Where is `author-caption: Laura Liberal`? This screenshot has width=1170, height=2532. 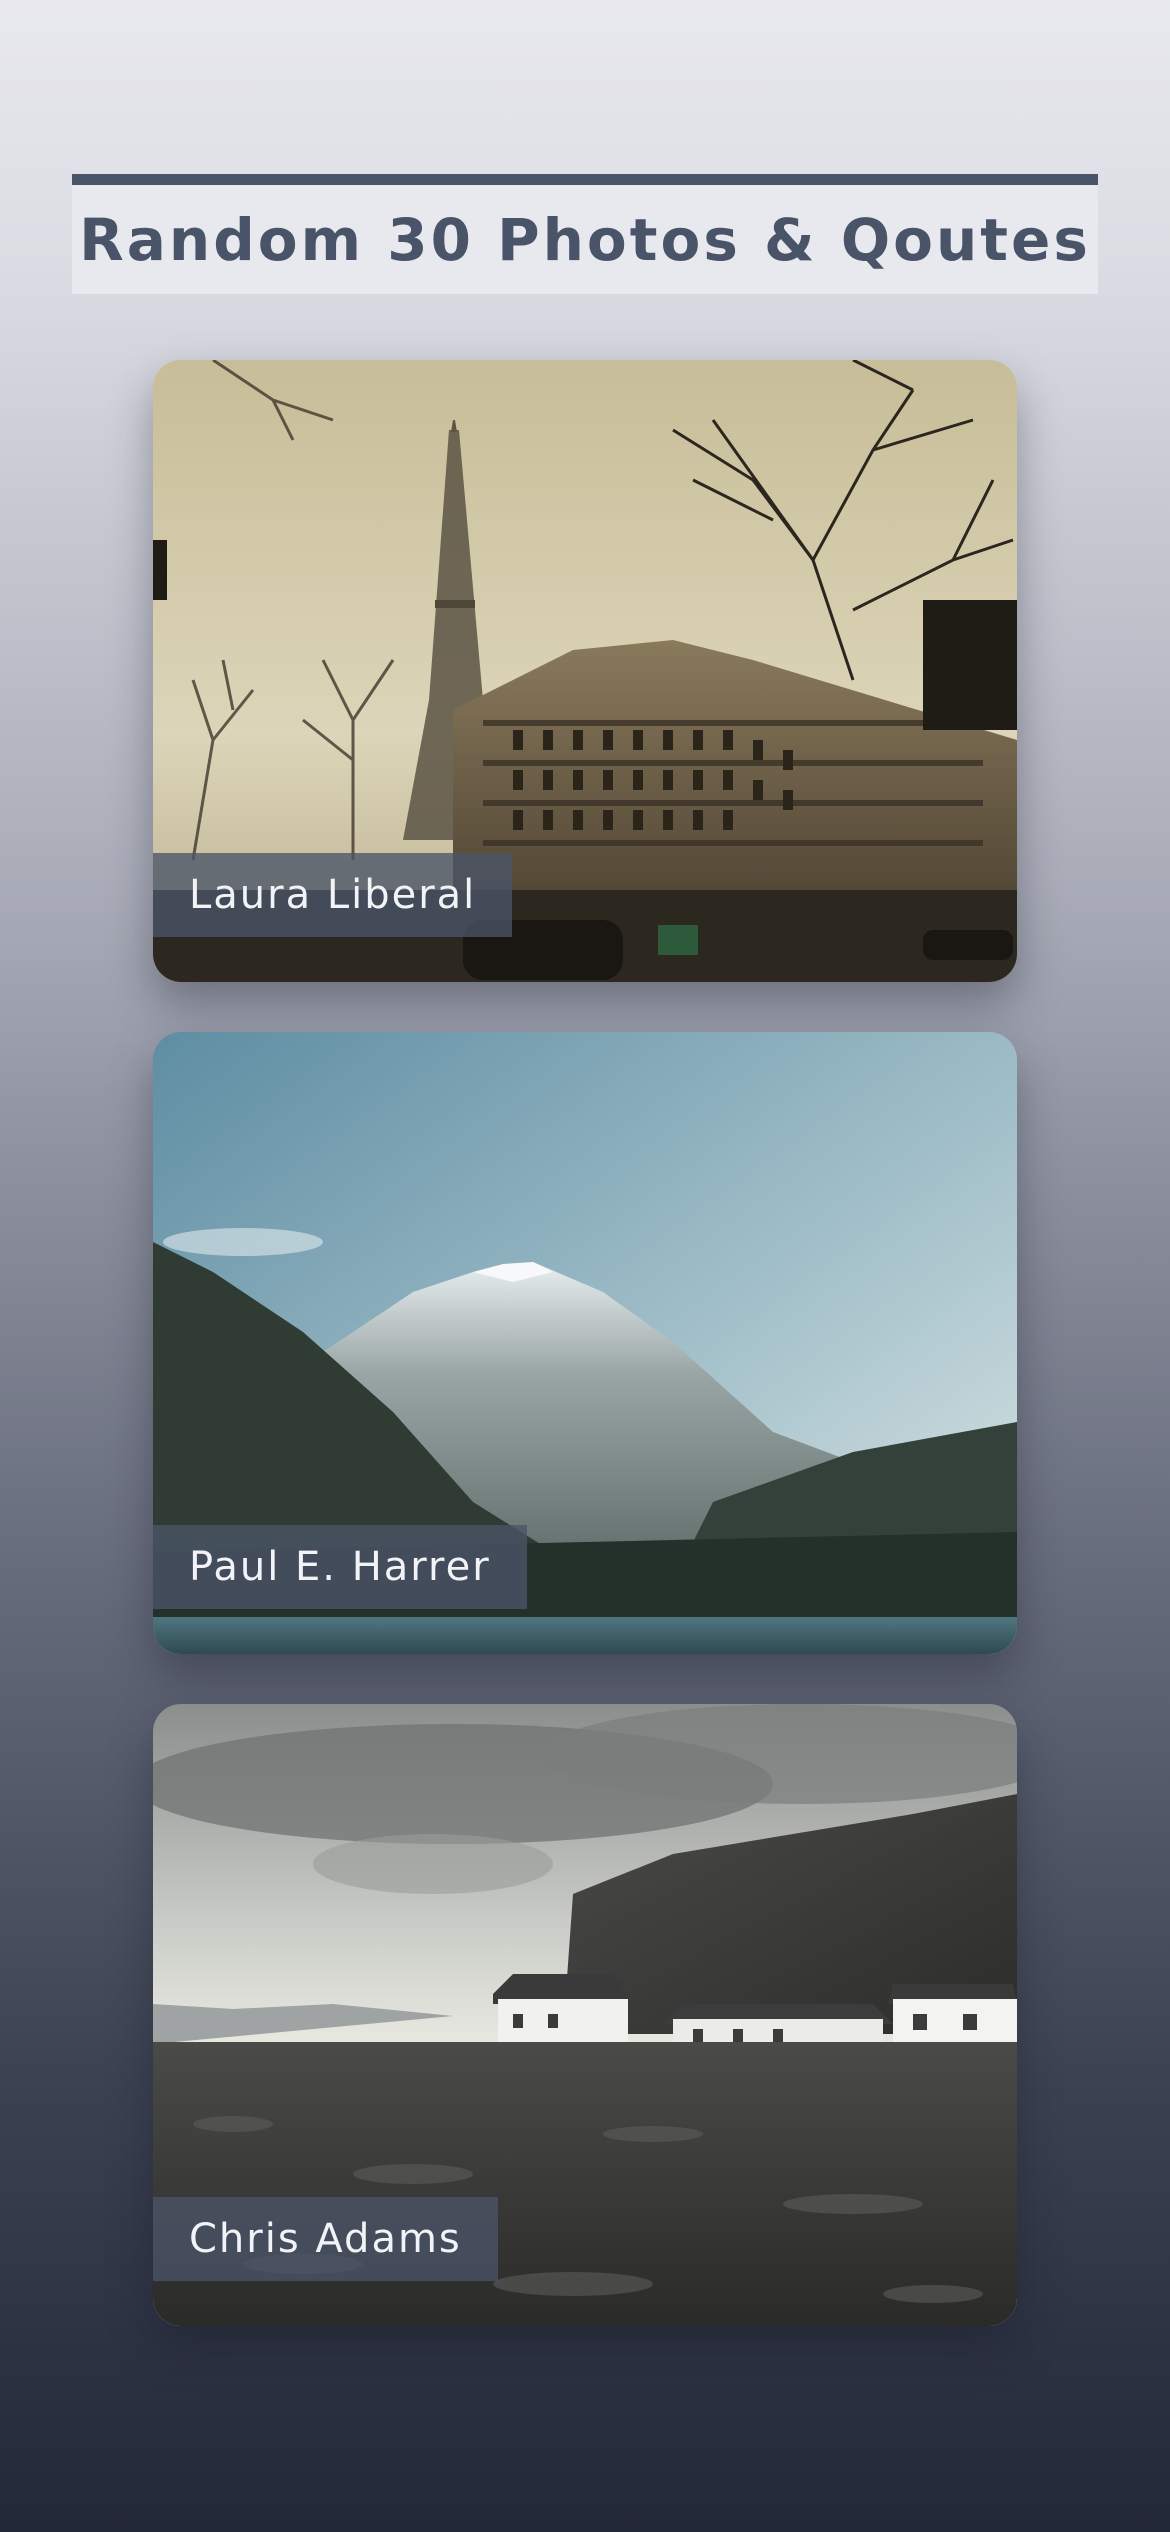 author-caption: Laura Liberal is located at coordinates (333, 895).